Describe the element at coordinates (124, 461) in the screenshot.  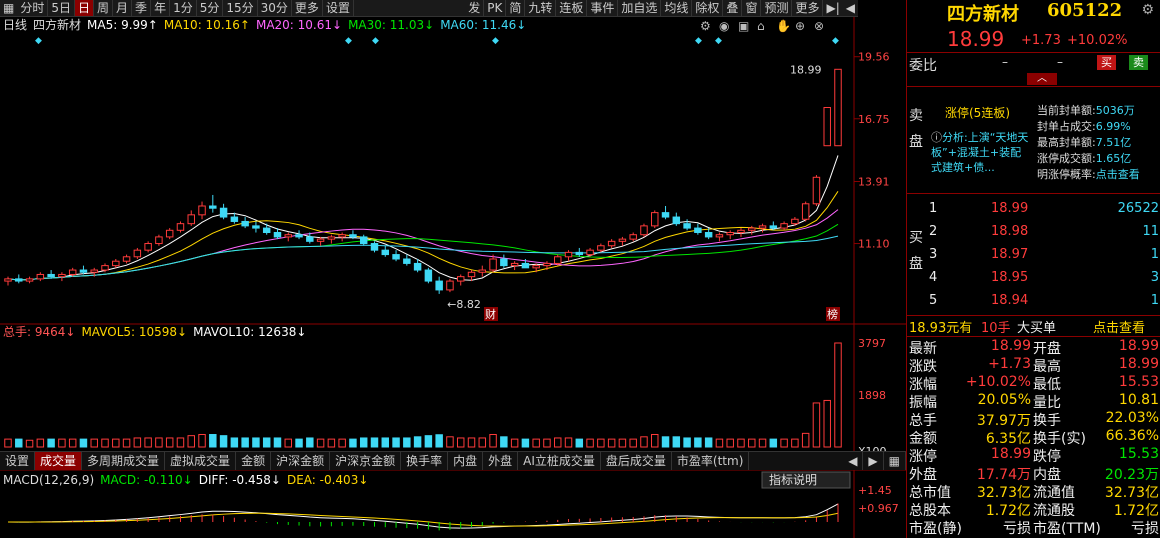
I see `indicator-tab: 多周期成交量` at that location.